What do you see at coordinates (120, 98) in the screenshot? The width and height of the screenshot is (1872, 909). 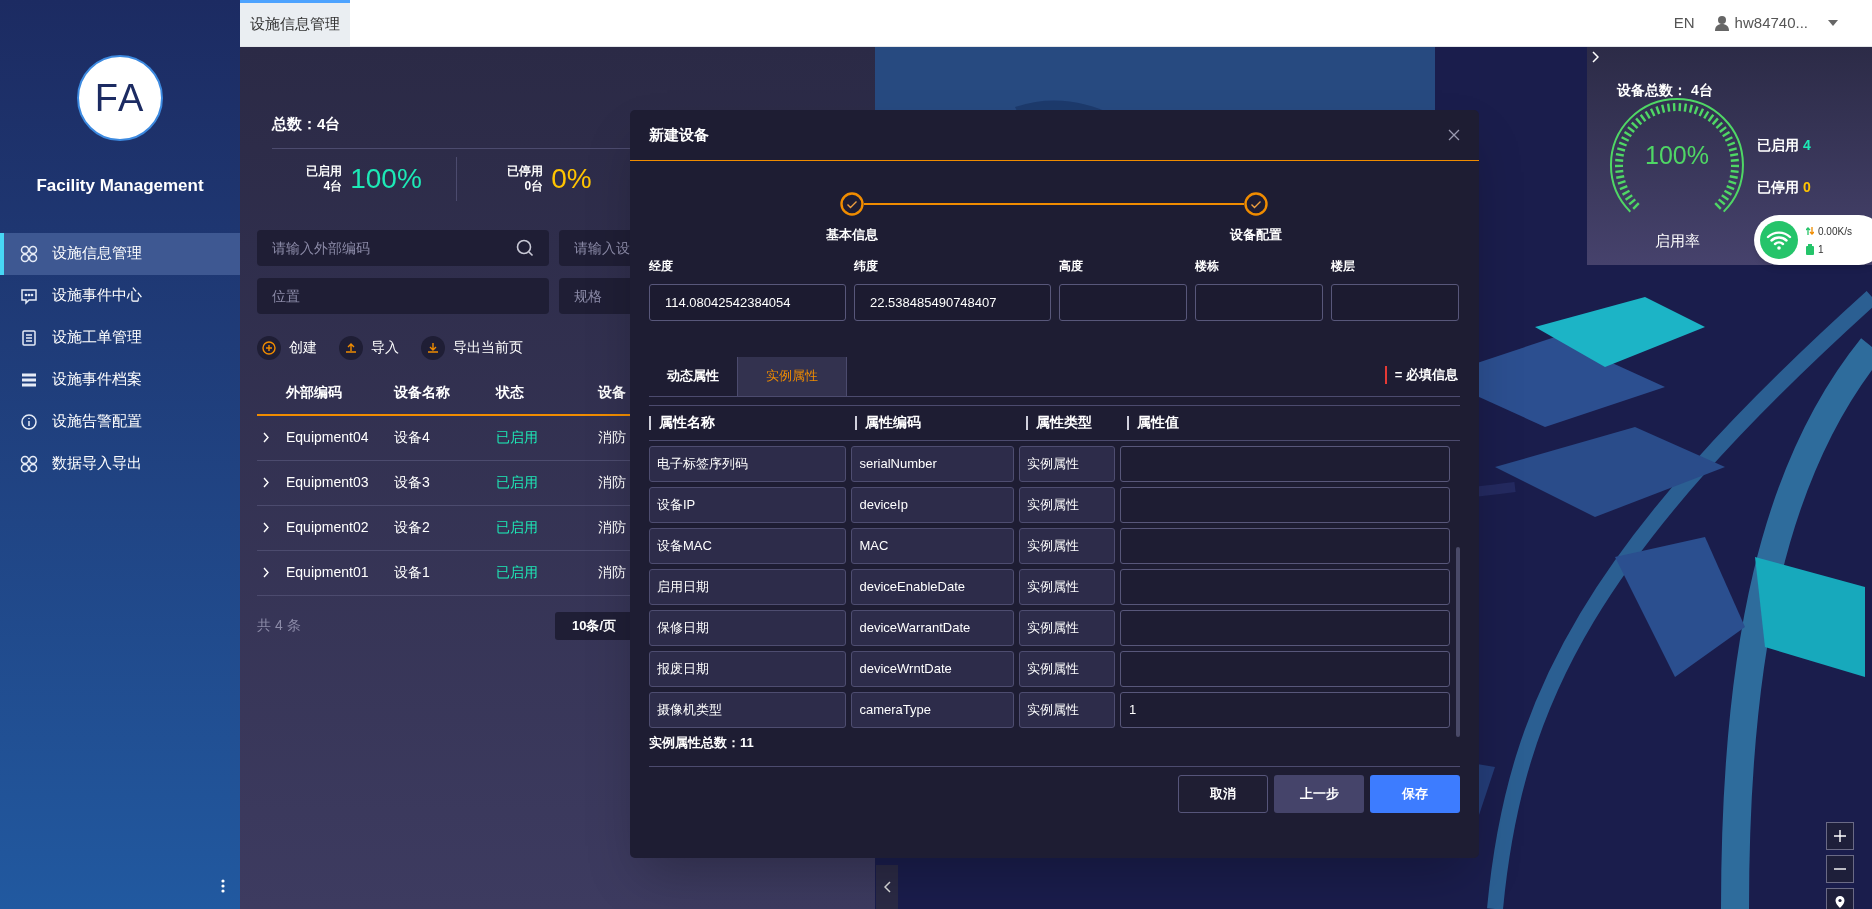 I see `app-logo: FA` at bounding box center [120, 98].